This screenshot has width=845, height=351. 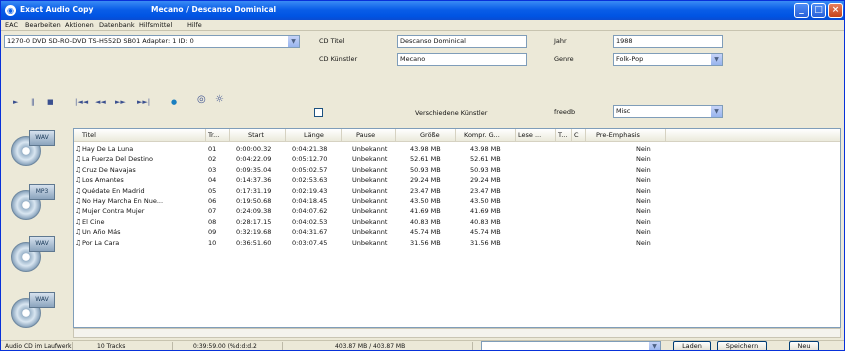 What do you see at coordinates (426, 135) in the screenshot?
I see `column-header-size: Größe` at bounding box center [426, 135].